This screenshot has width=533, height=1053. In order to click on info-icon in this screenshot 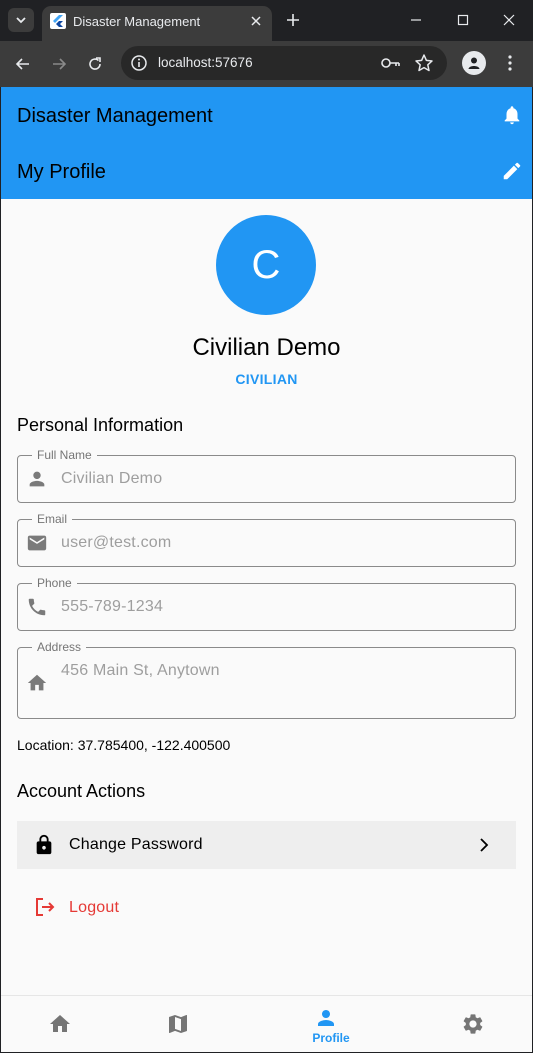, I will do `click(139, 63)`.